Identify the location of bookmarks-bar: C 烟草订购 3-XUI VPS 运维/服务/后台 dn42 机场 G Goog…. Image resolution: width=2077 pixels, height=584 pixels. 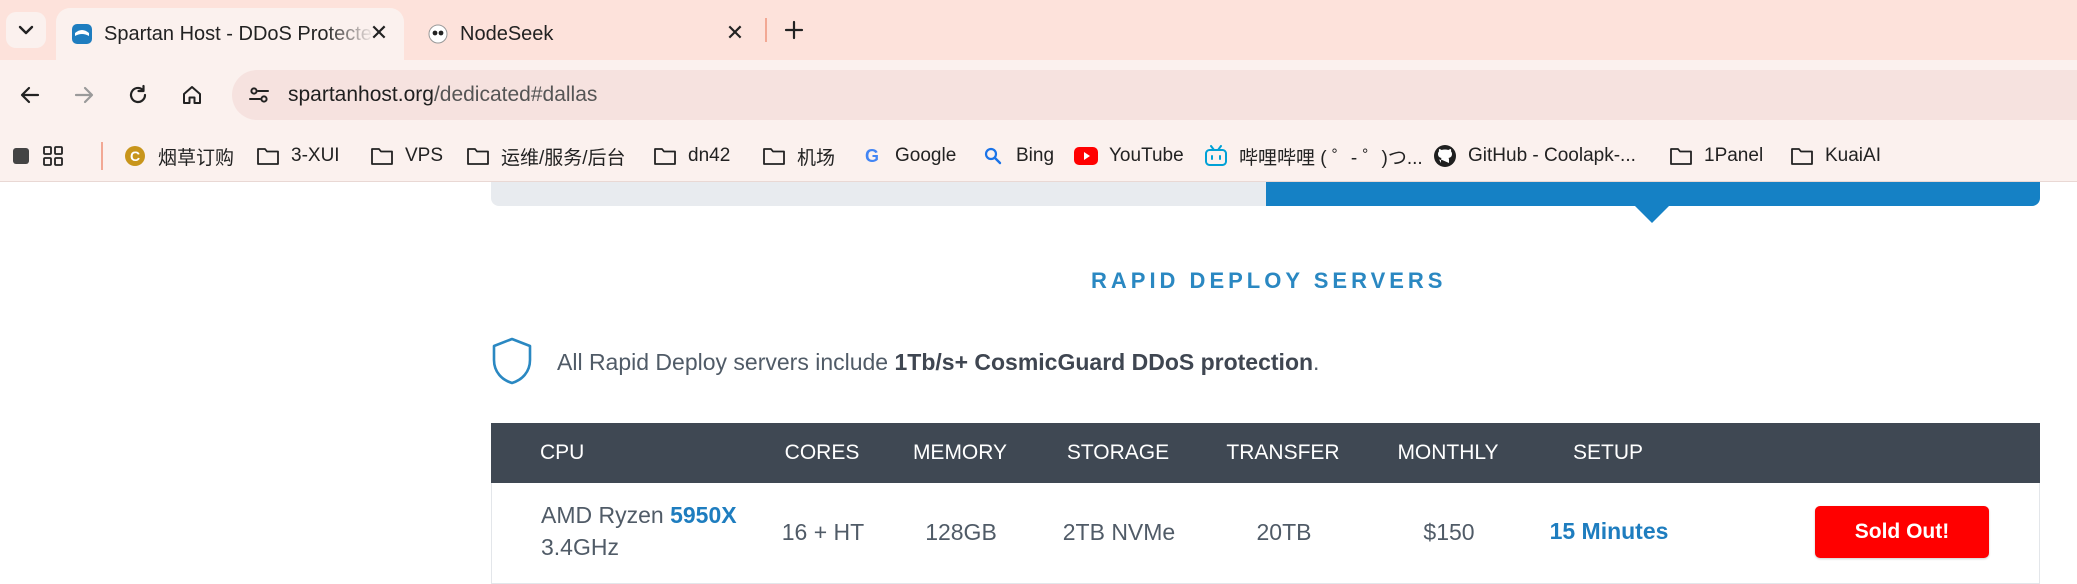
(1038, 156).